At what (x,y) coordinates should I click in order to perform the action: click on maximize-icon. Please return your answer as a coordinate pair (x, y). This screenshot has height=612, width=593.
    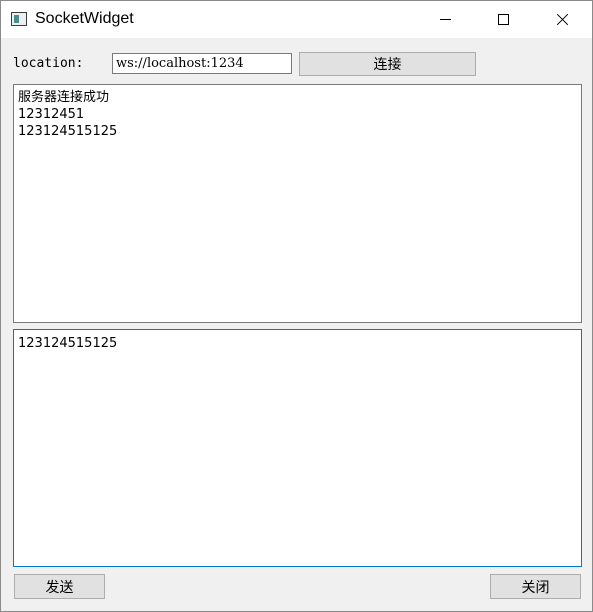
    Looking at the image, I should click on (503, 19).